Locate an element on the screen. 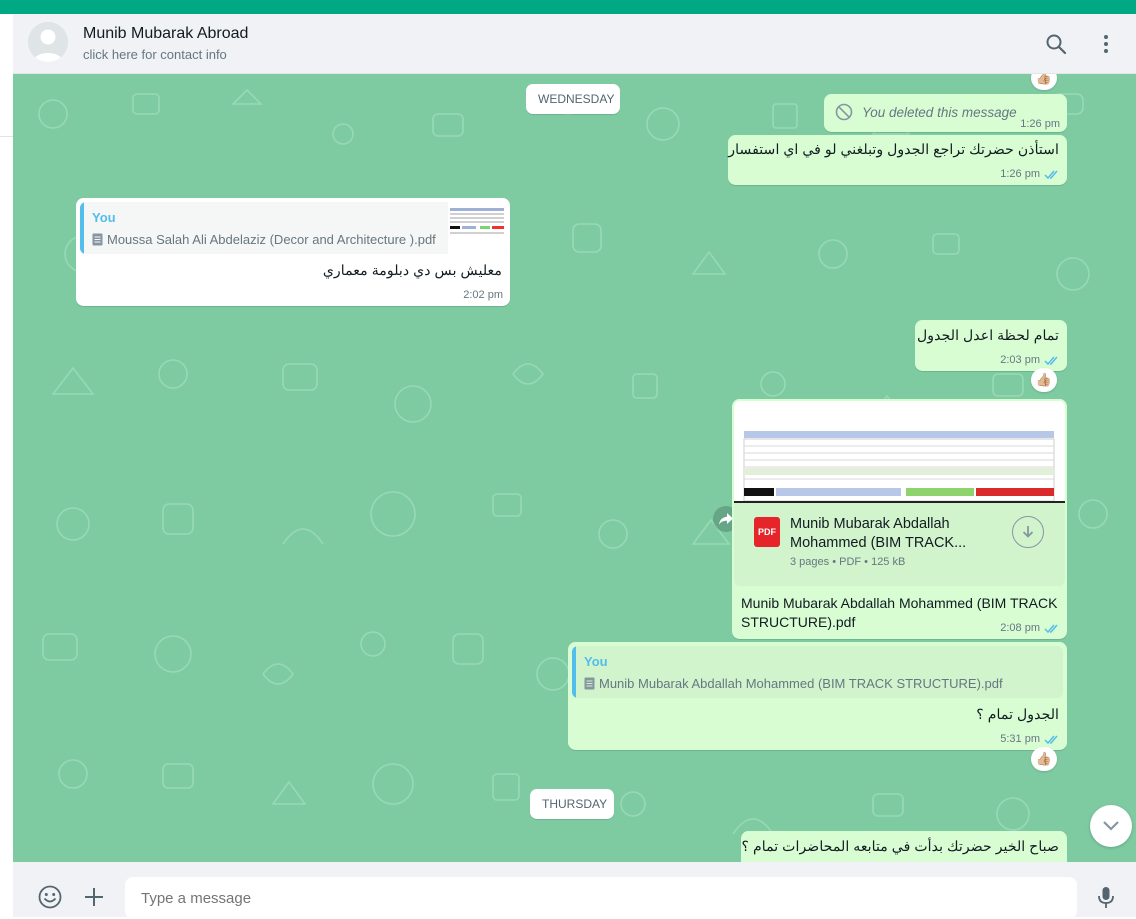 Image resolution: width=1136 pixels, height=919 pixels. pdf-preview is located at coordinates (899, 452).